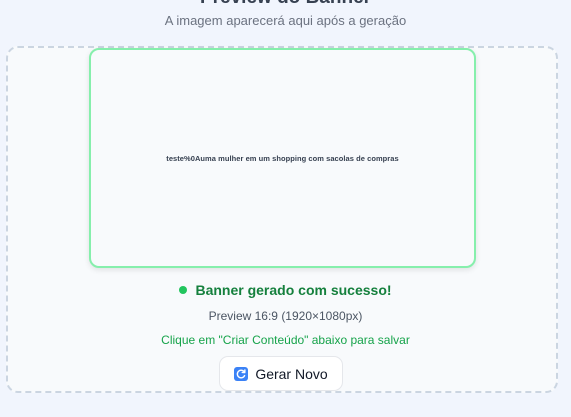 This screenshot has width=571, height=417. What do you see at coordinates (183, 290) in the screenshot?
I see `success-dot-icon` at bounding box center [183, 290].